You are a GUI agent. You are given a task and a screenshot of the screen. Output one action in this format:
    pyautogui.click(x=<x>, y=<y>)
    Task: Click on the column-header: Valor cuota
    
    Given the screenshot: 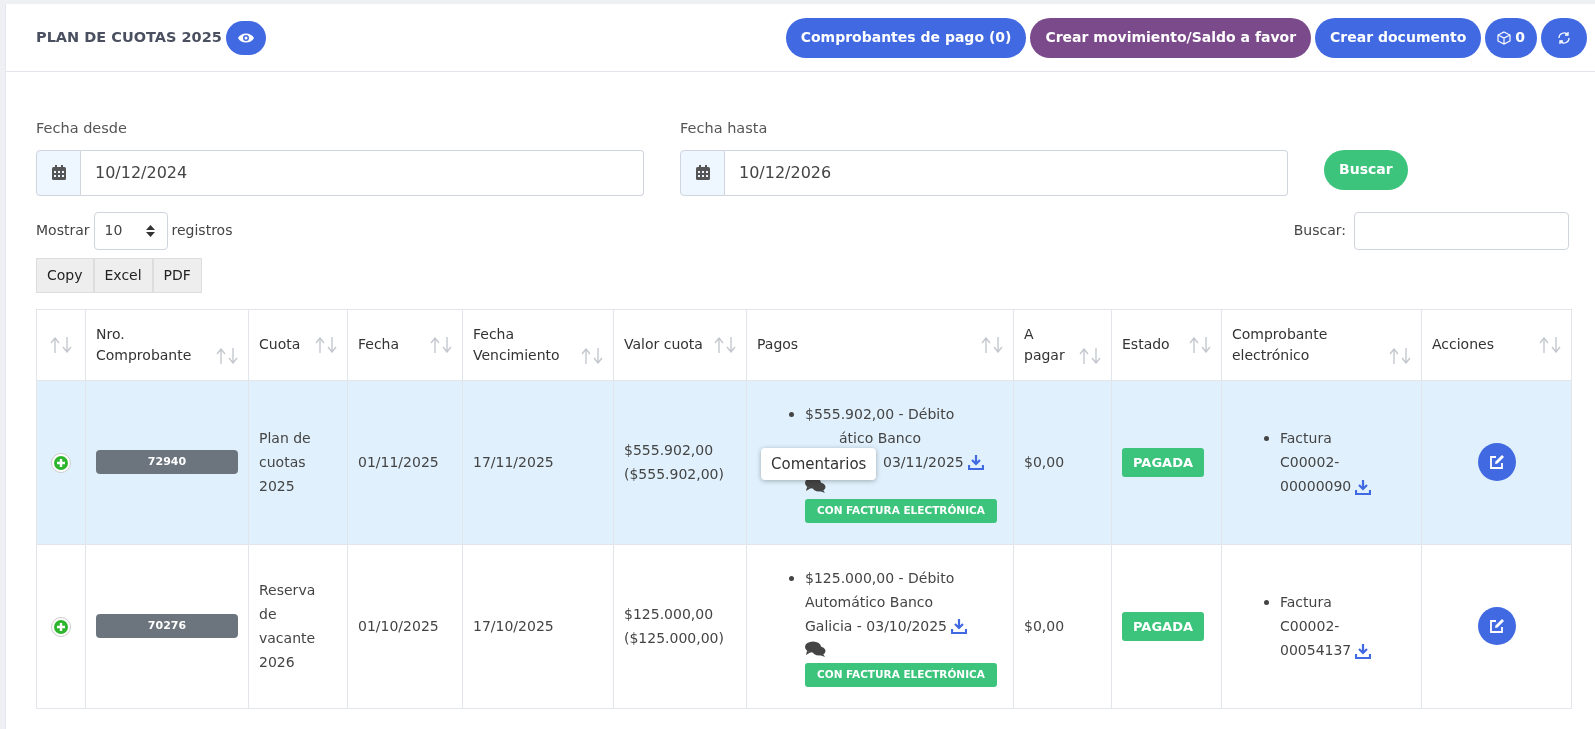 What is the action you would take?
    pyautogui.click(x=663, y=345)
    